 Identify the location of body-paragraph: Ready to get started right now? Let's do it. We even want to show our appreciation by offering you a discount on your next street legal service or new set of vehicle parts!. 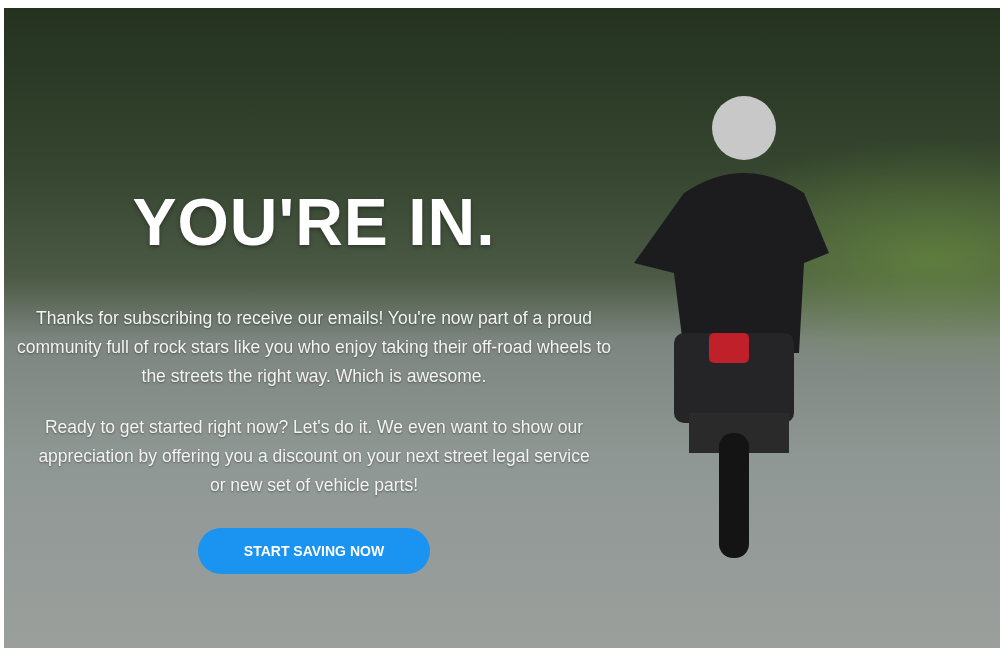
(314, 456).